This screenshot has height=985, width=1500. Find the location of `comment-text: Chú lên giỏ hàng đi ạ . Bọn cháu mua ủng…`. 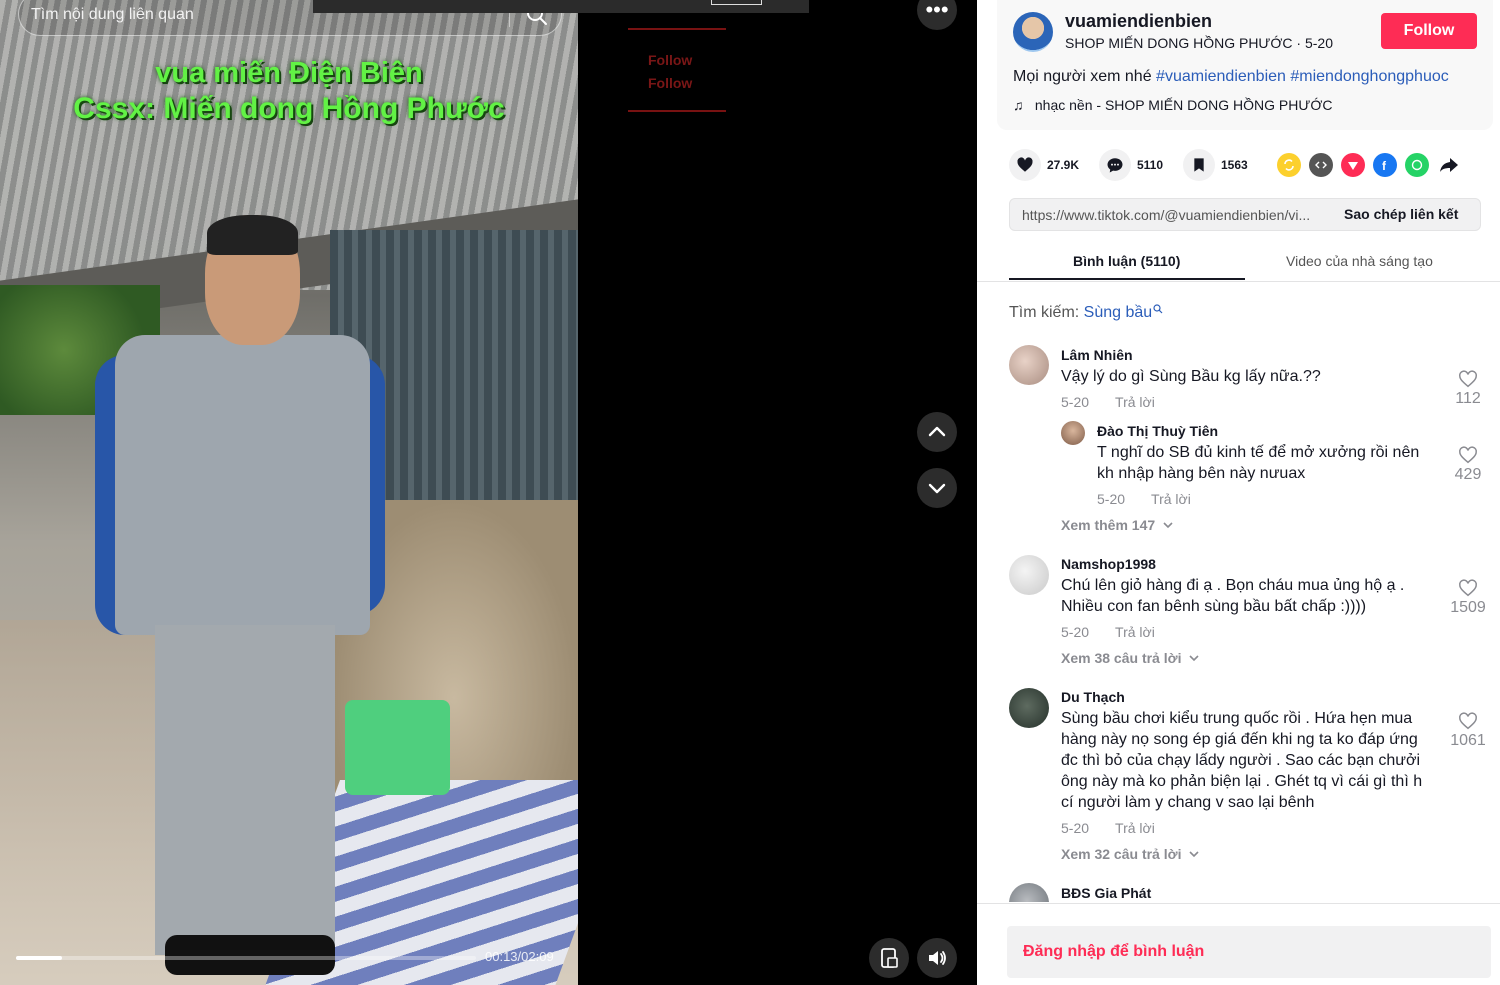

comment-text: Chú lên giỏ hàng đi ạ . Bọn cháu mua ủng… is located at coordinates (1233, 596).